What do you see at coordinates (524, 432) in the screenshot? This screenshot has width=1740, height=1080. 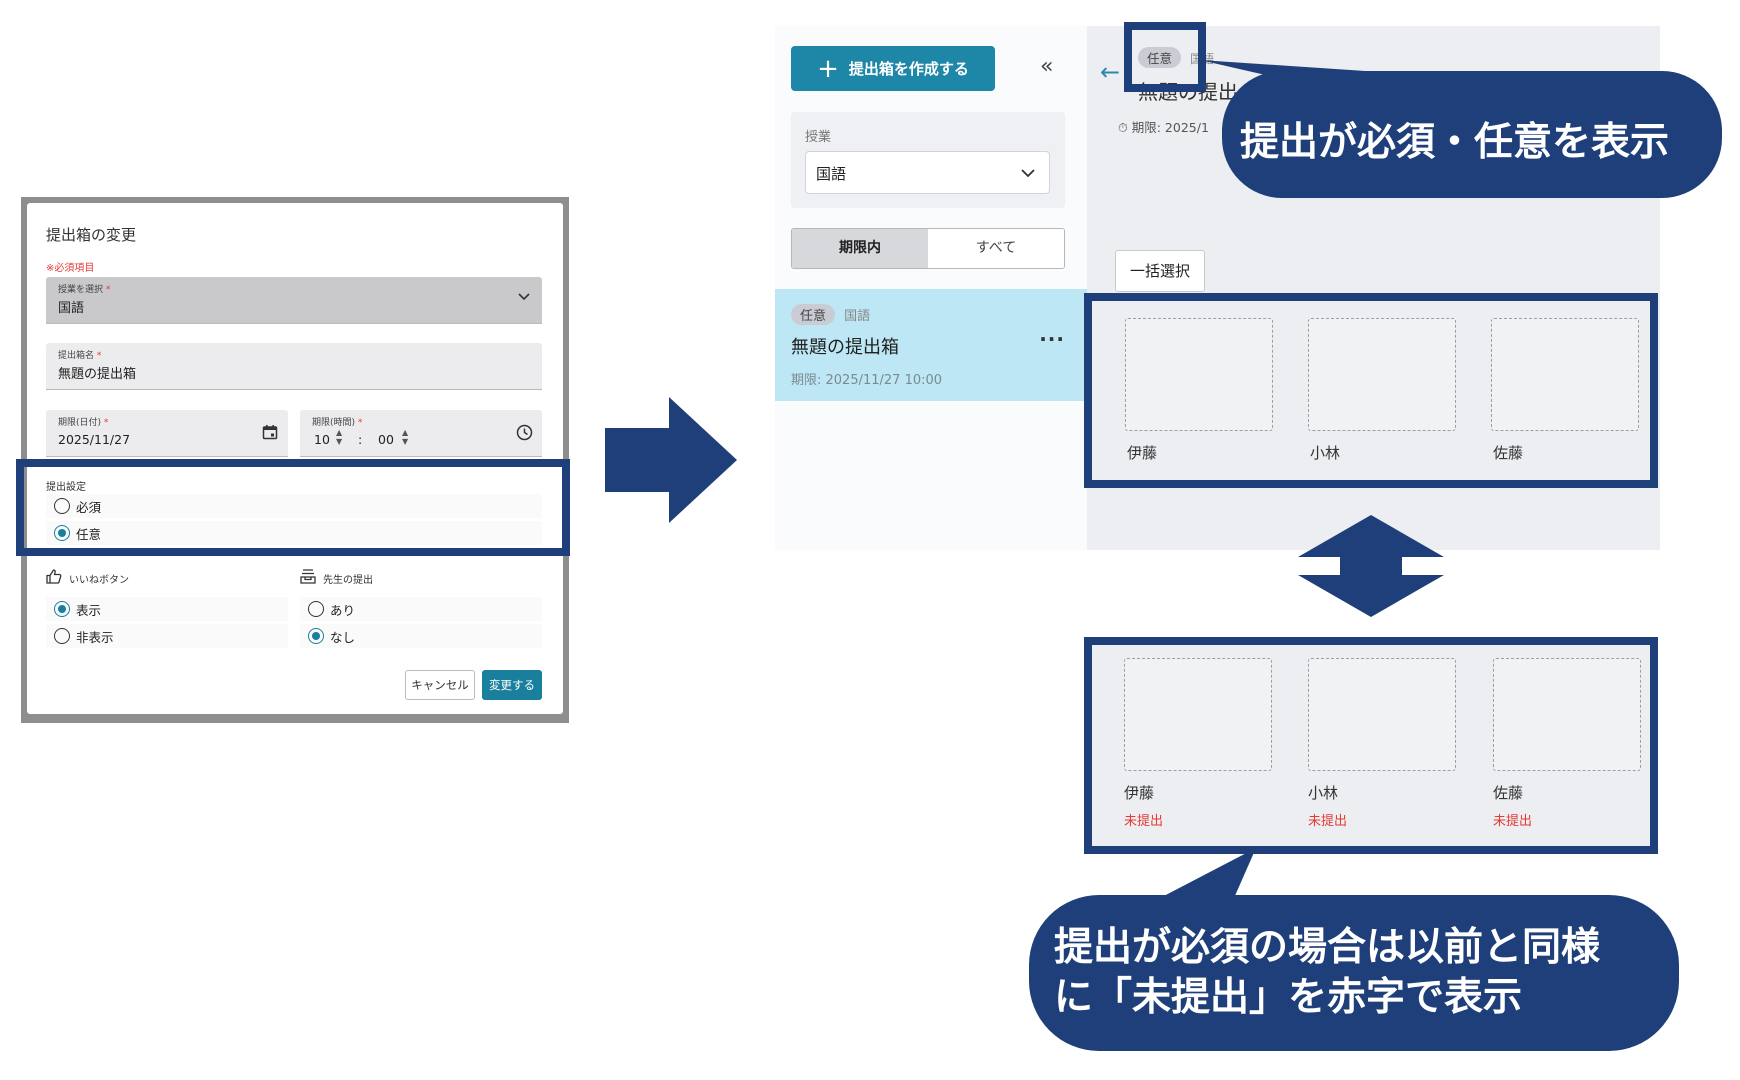 I see `clock-icon` at bounding box center [524, 432].